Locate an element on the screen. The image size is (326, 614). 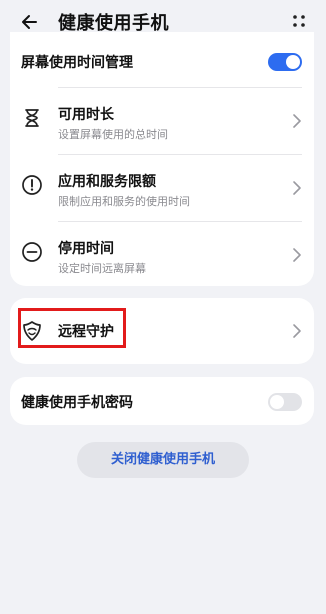
shield-icon is located at coordinates (32, 331).